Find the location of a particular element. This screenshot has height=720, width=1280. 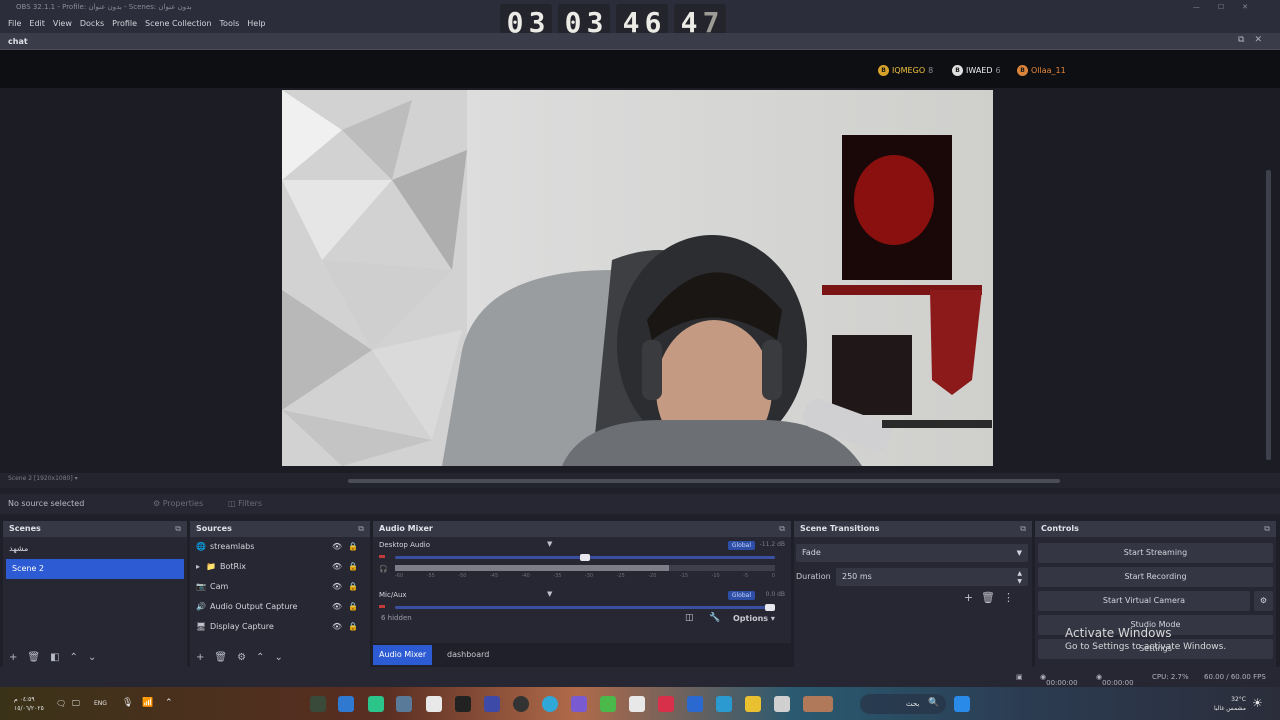

hidden-count: 6 hidden is located at coordinates (396, 618).